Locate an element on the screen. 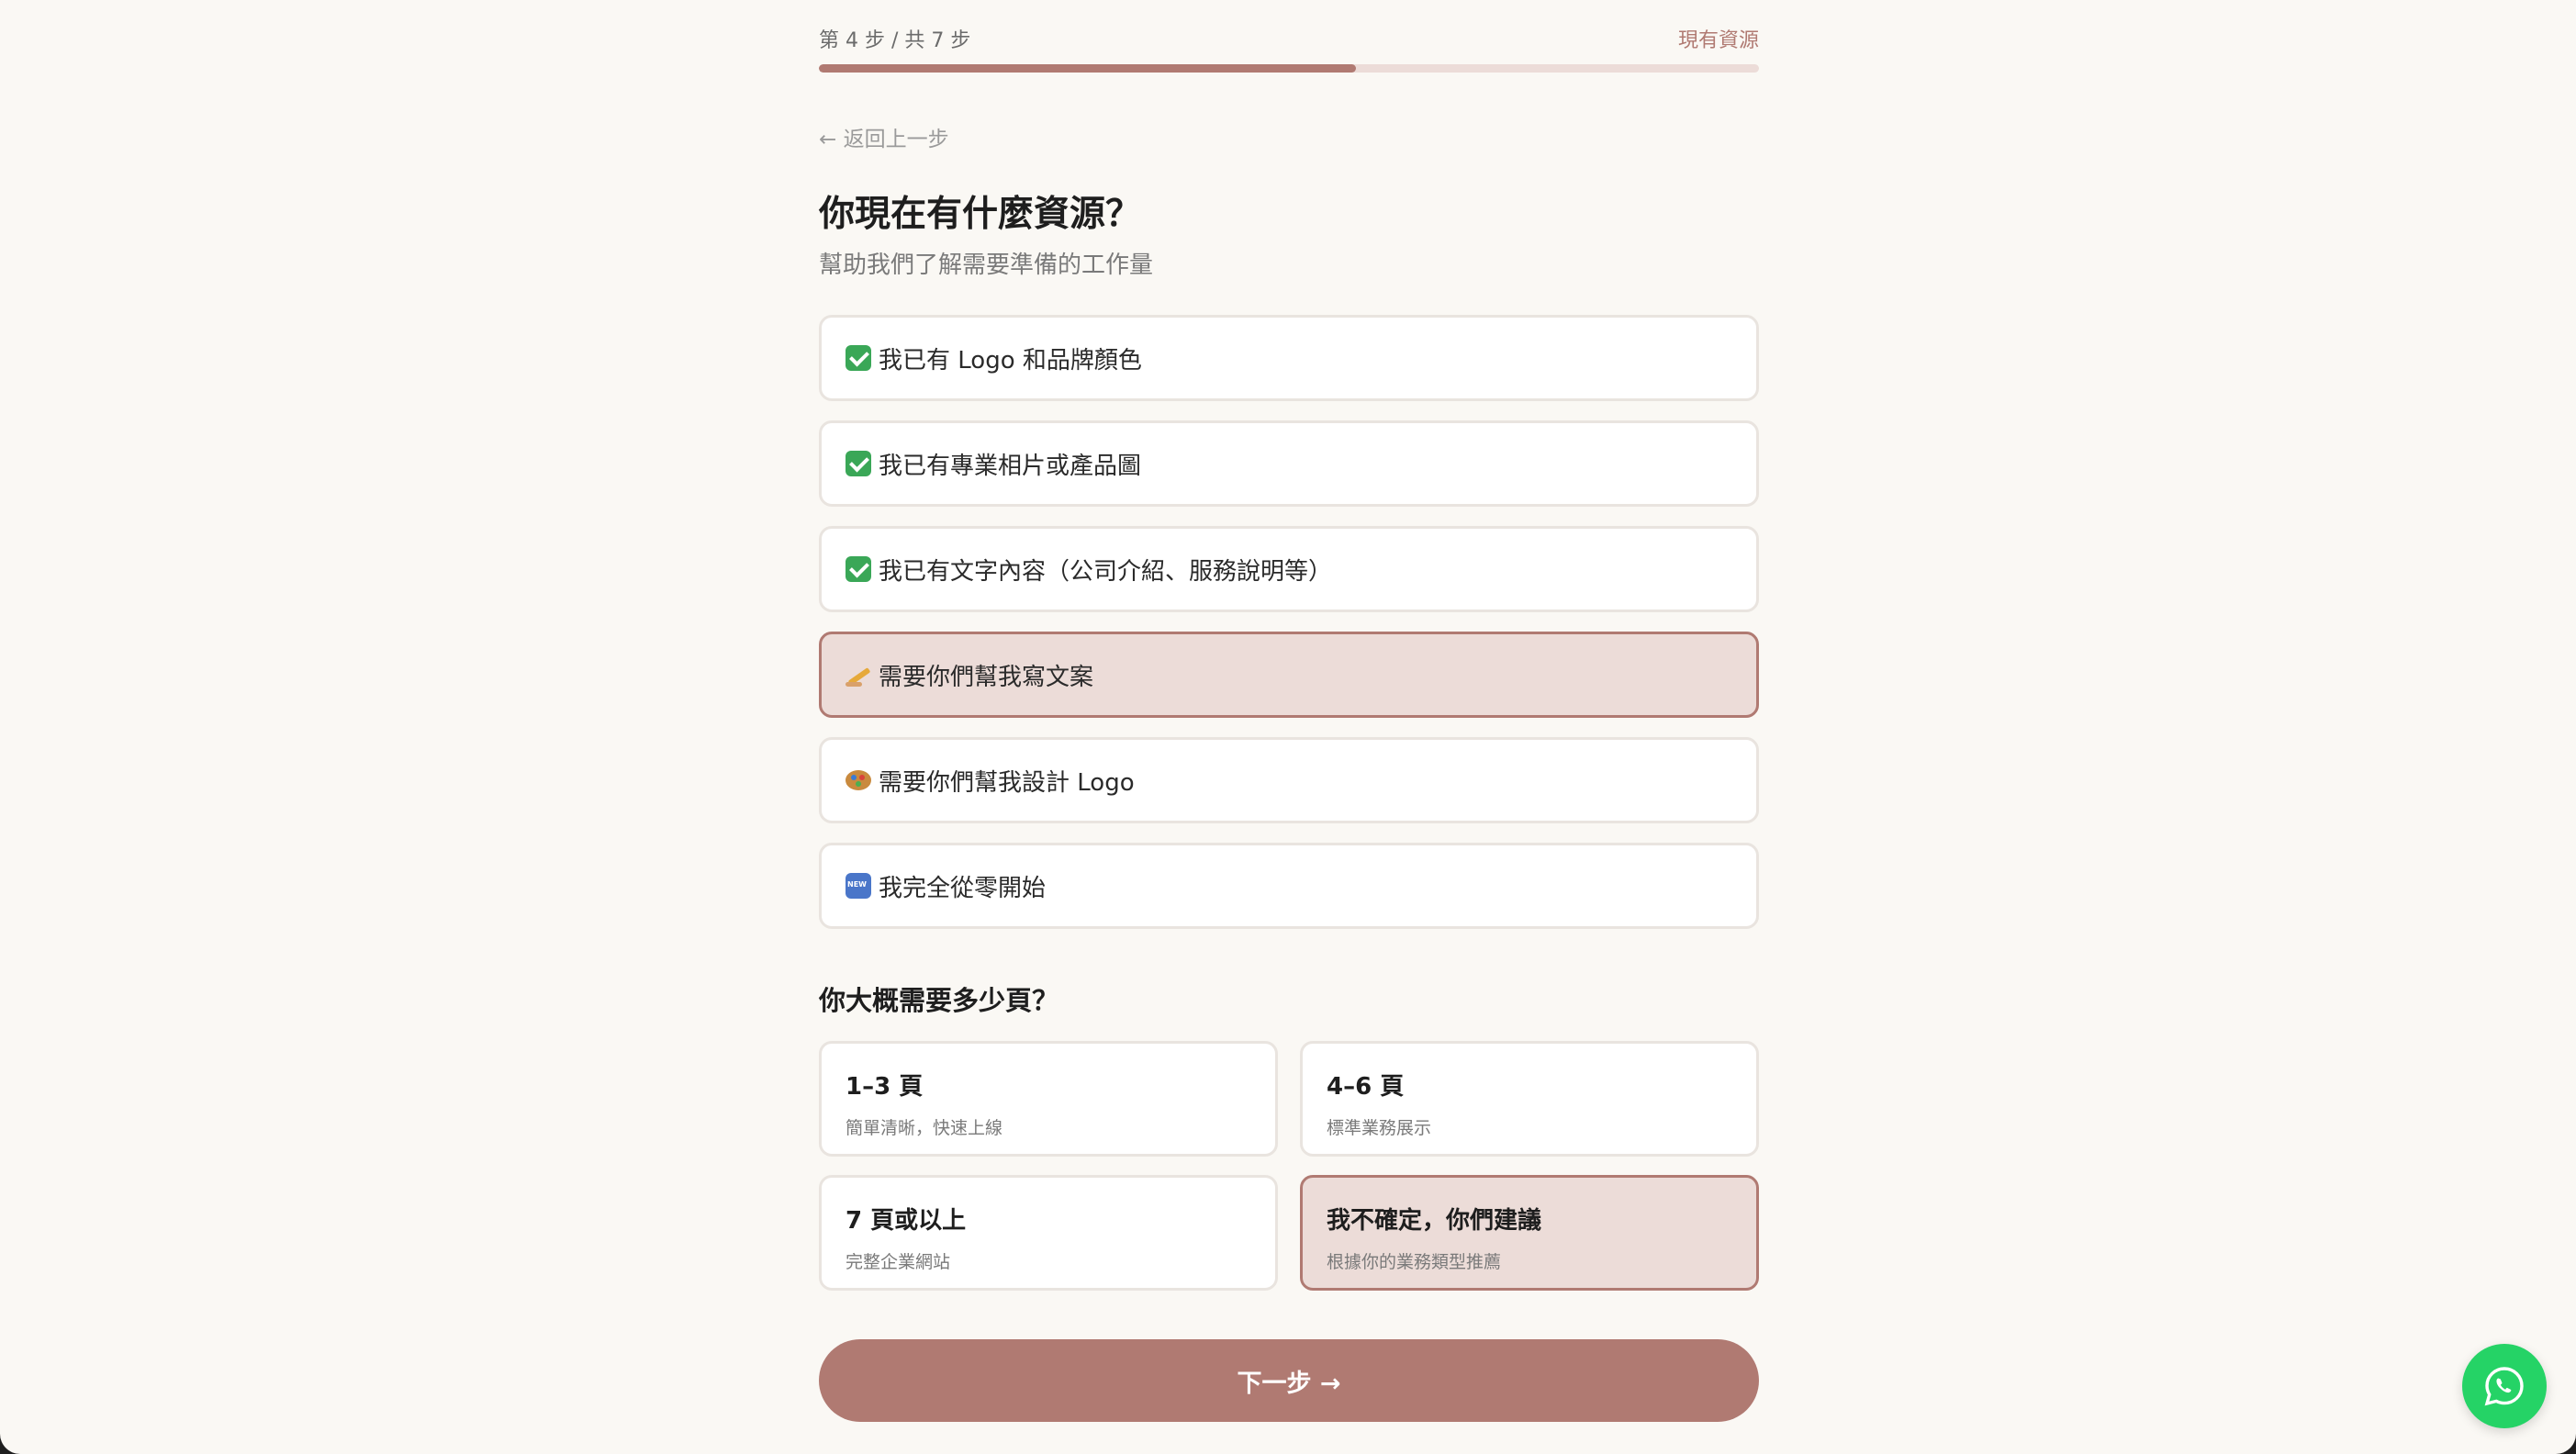 The height and width of the screenshot is (1454, 2576). page-option-title: 我不確定，你們建議 is located at coordinates (1434, 1221).